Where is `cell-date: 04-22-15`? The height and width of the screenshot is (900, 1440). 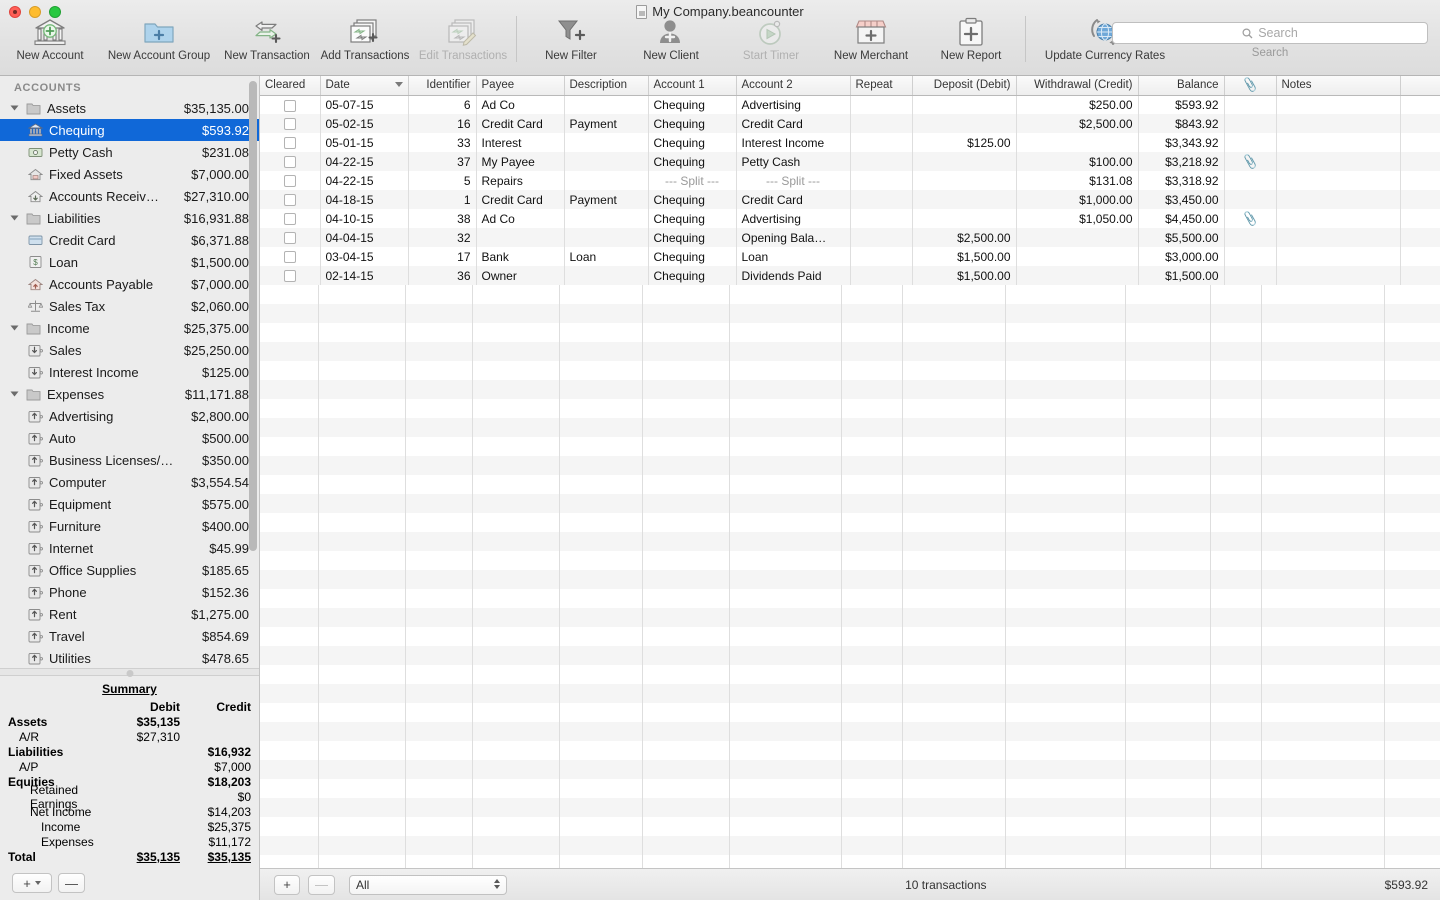 cell-date: 04-22-15 is located at coordinates (364, 180).